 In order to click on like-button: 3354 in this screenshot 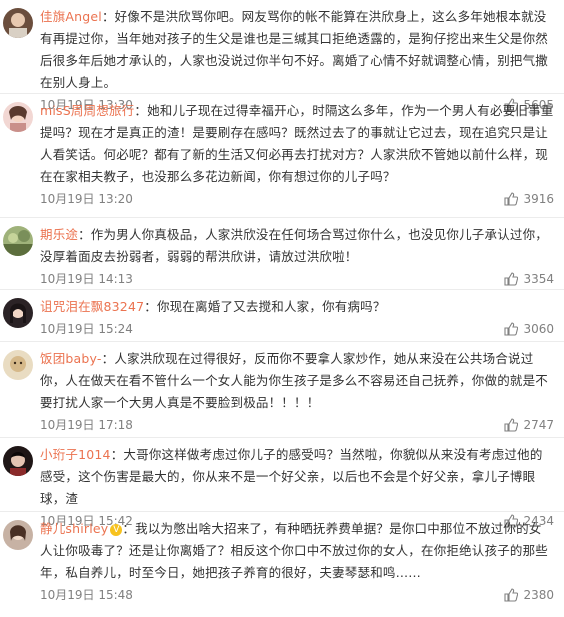, I will do `click(529, 279)`.